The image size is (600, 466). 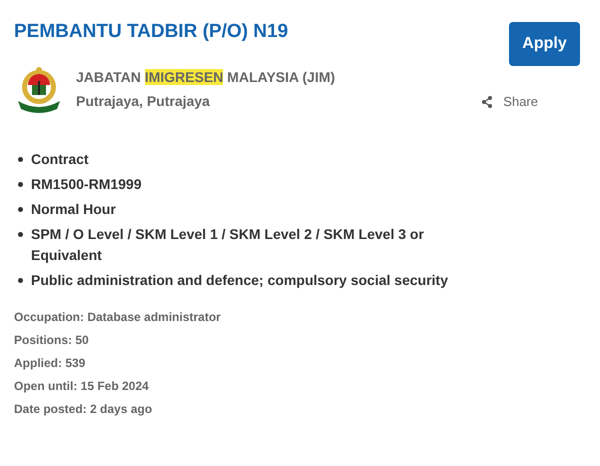 I want to click on feature-item: Normal Hour, so click(x=73, y=209).